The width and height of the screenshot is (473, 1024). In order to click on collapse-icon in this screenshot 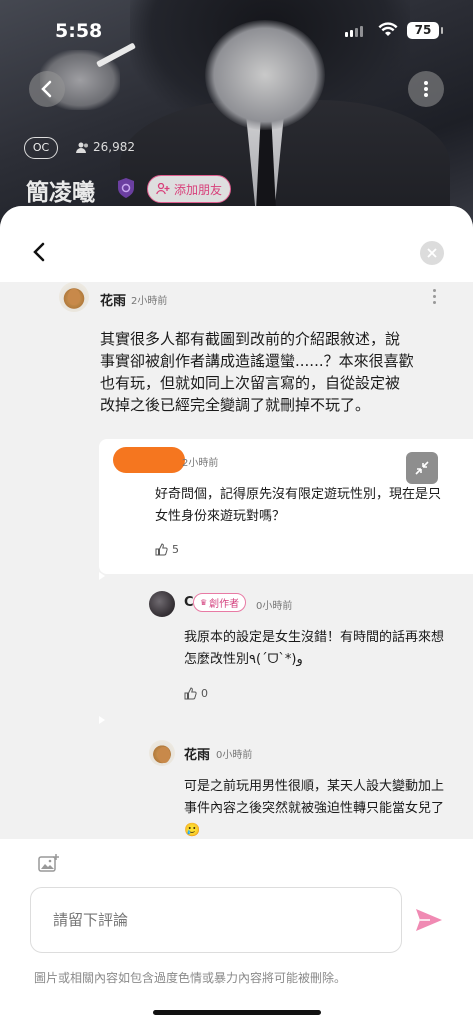, I will do `click(422, 468)`.